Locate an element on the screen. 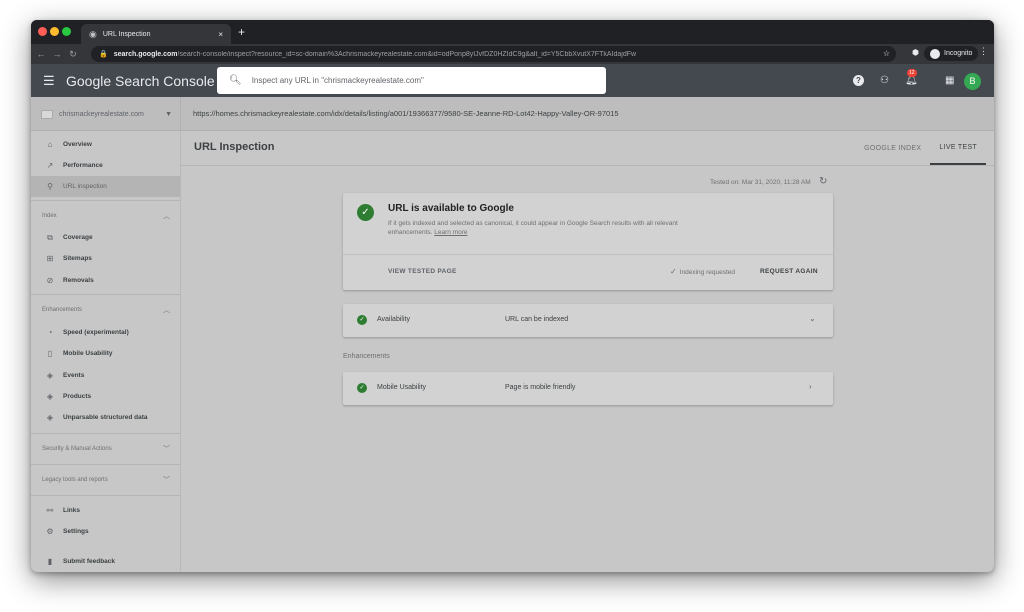  inspection-tabs: GOOGLE INDEX LIVE TEST is located at coordinates (920, 148).